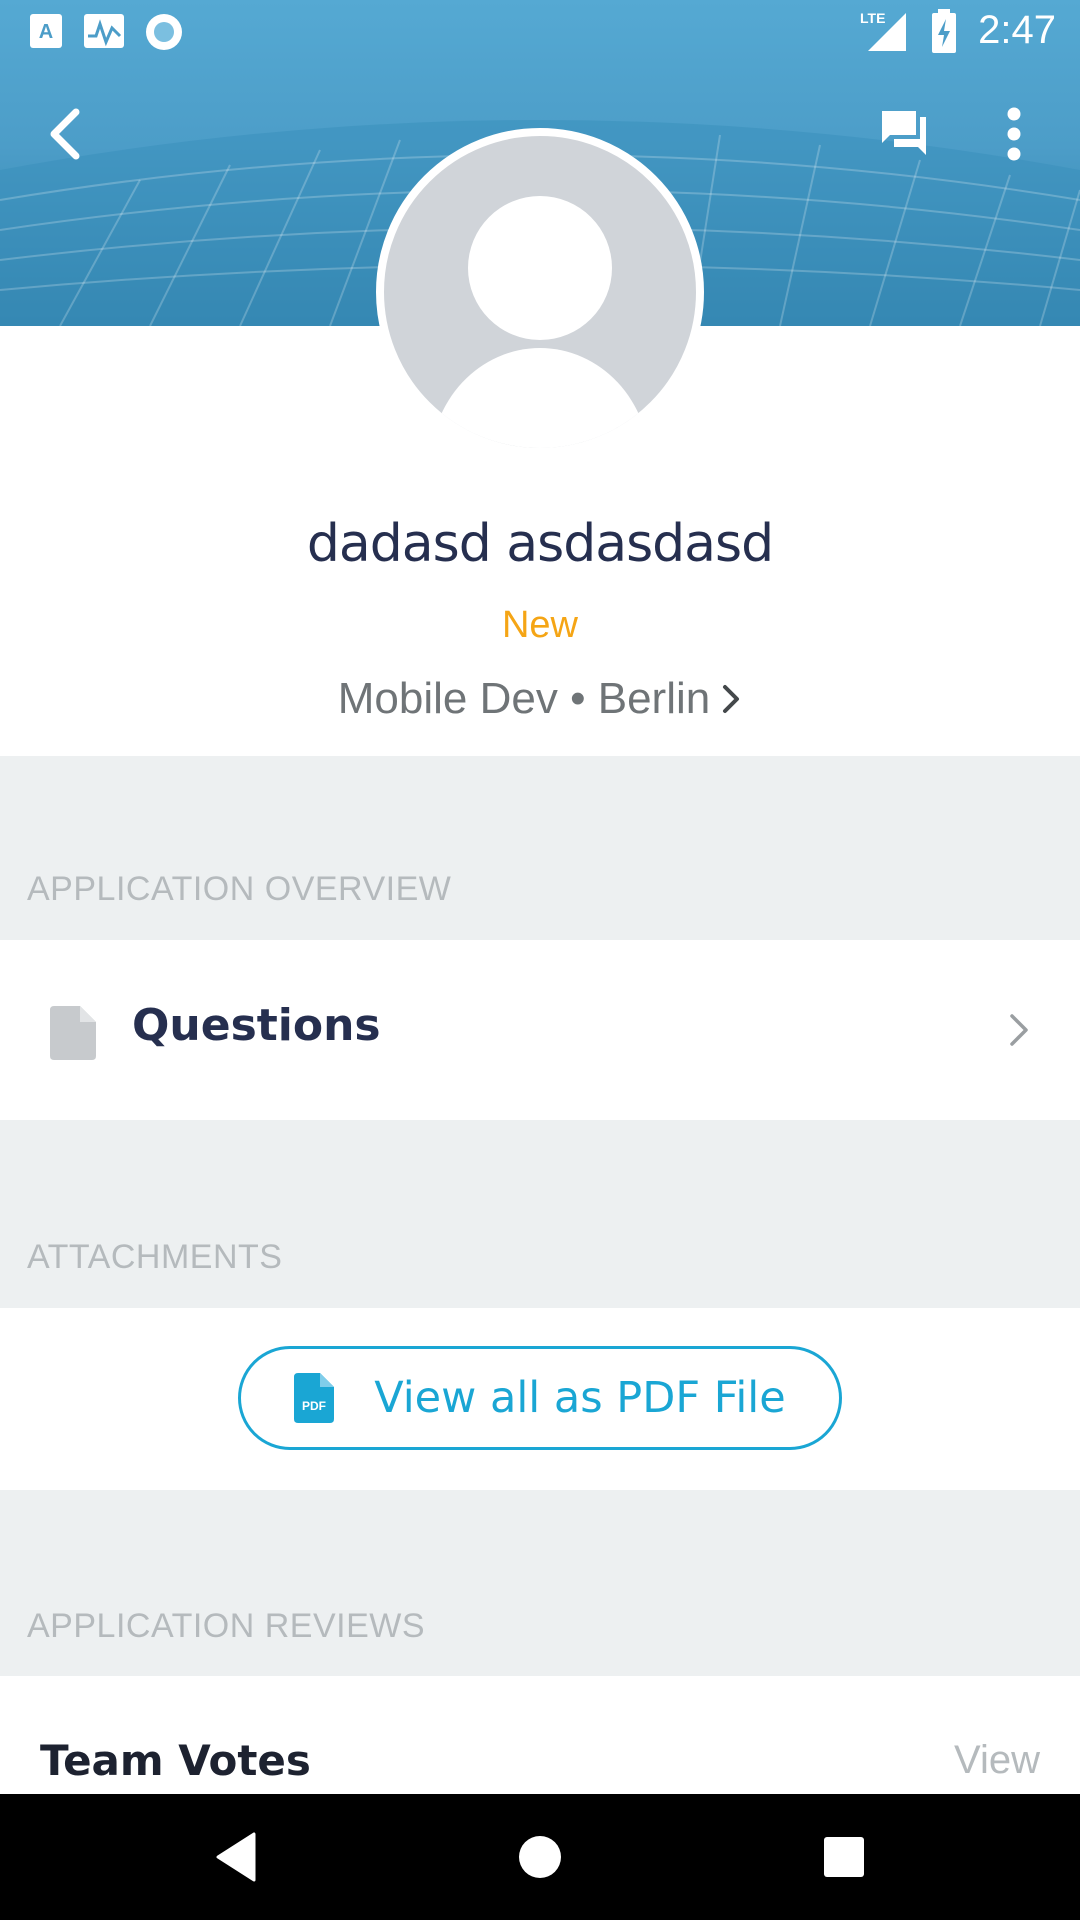 Image resolution: width=1080 pixels, height=1920 pixels. I want to click on nav-home-button, so click(540, 1857).